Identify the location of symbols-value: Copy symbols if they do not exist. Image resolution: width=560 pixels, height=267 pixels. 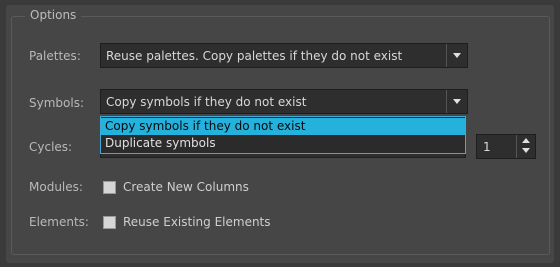
(206, 102).